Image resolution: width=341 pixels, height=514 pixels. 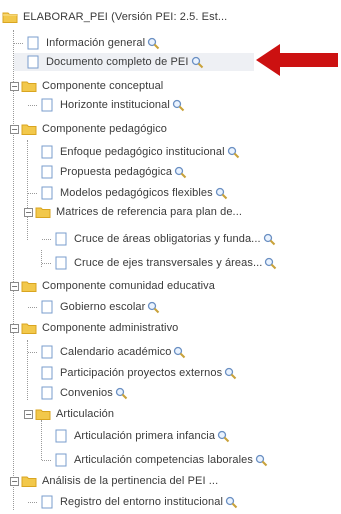 I want to click on tree-item-label: Componente comunidad educativa, so click(x=129, y=286).